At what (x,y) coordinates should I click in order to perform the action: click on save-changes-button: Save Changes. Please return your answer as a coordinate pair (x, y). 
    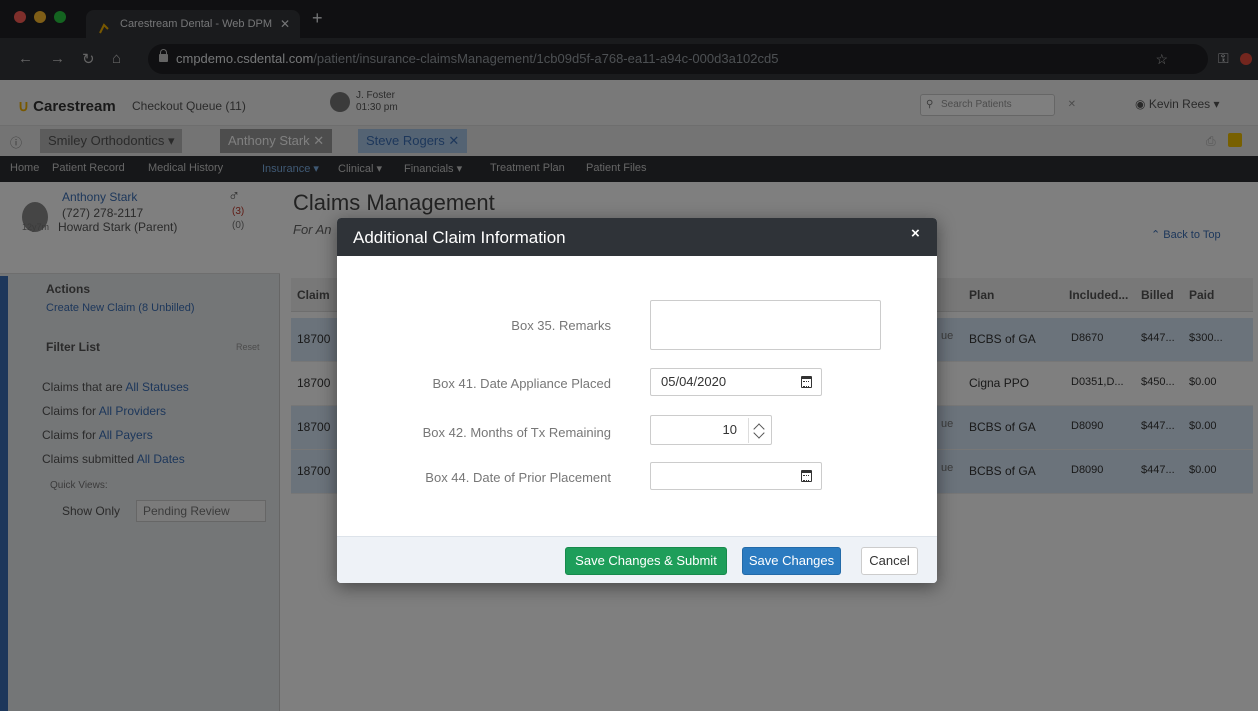
    Looking at the image, I should click on (791, 561).